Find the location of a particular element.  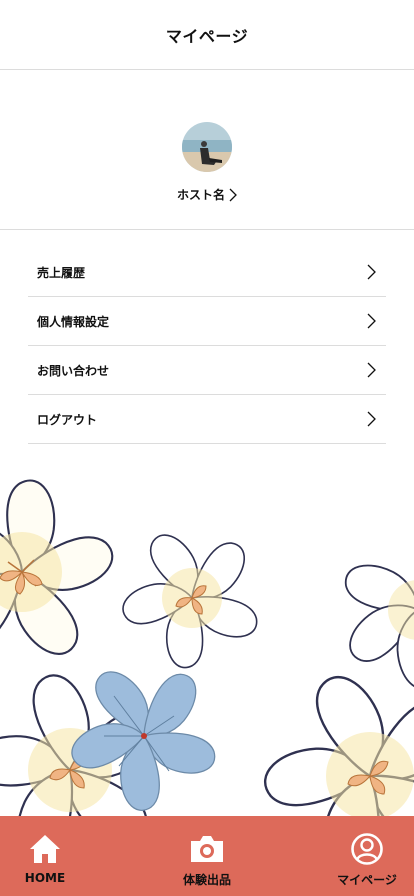

tab-home: HOME is located at coordinates (45, 856).